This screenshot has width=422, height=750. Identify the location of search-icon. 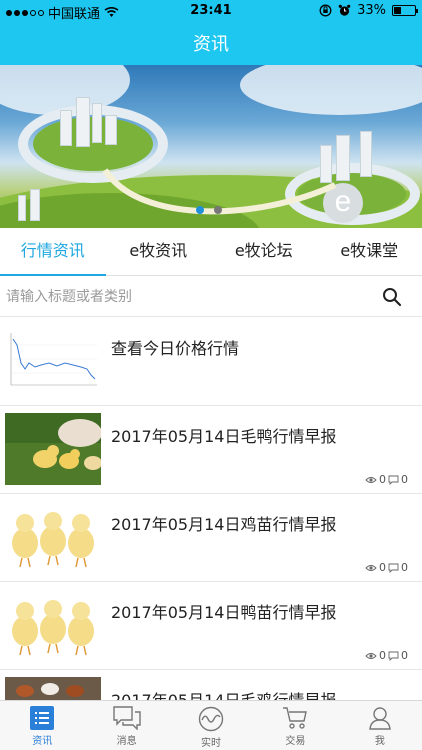
(392, 297).